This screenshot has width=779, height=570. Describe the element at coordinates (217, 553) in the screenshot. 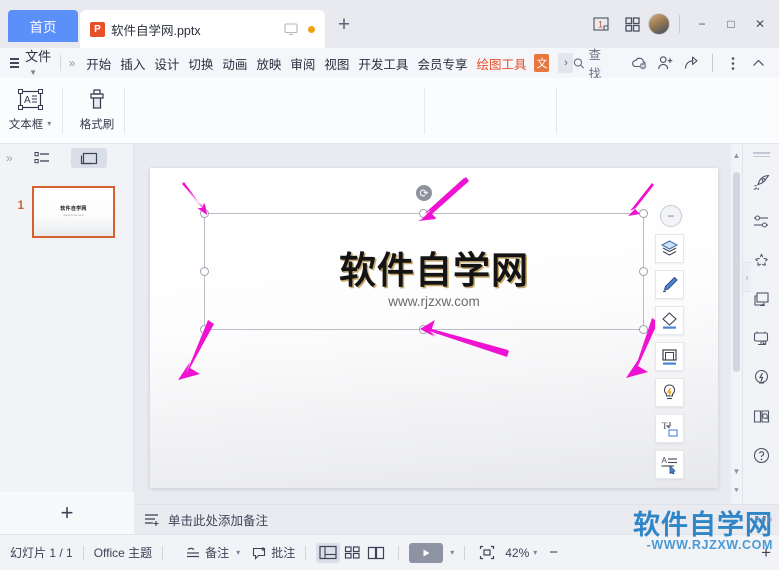

I see `notes-toggle-label: 备注` at that location.